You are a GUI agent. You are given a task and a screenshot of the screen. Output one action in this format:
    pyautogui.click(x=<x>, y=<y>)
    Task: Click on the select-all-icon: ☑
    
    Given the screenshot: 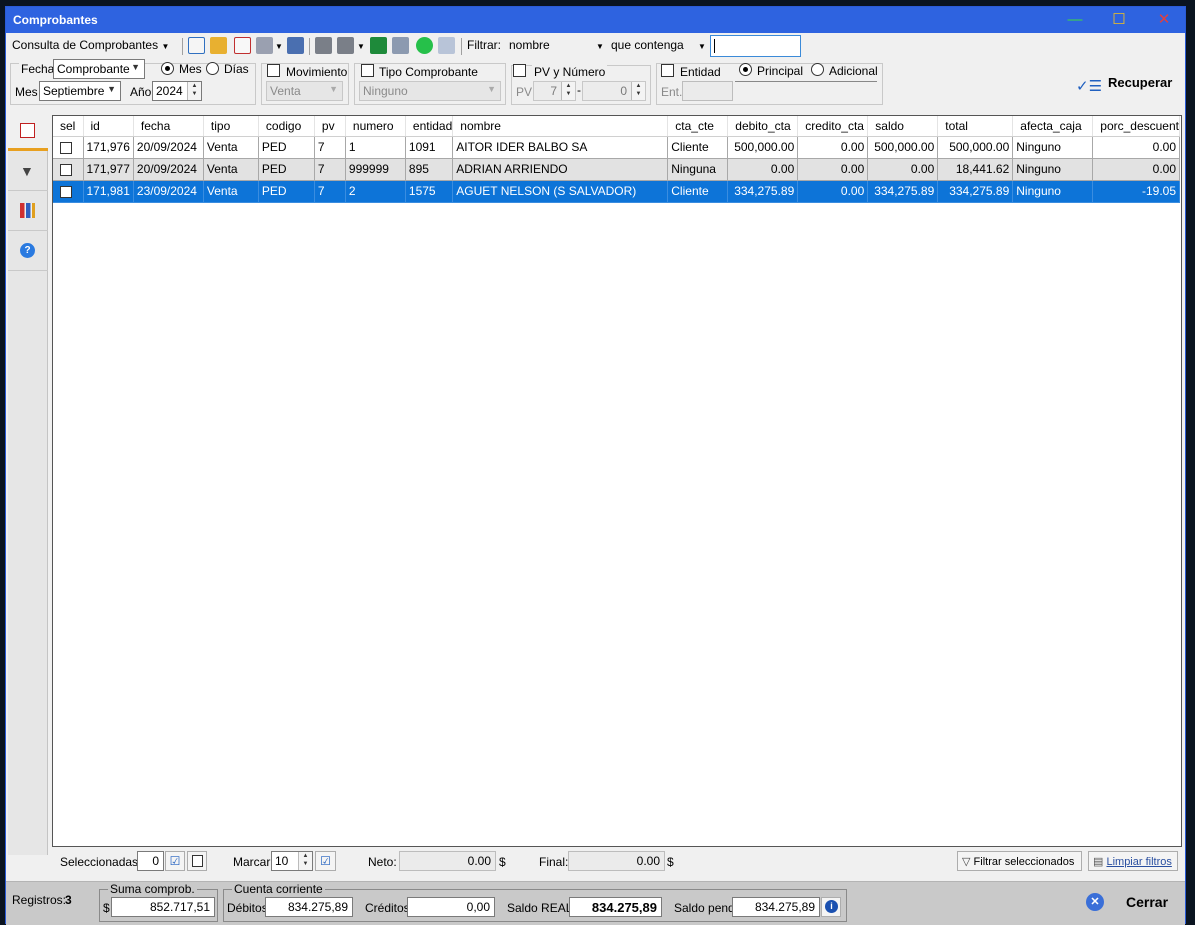 What is the action you would take?
    pyautogui.click(x=175, y=861)
    